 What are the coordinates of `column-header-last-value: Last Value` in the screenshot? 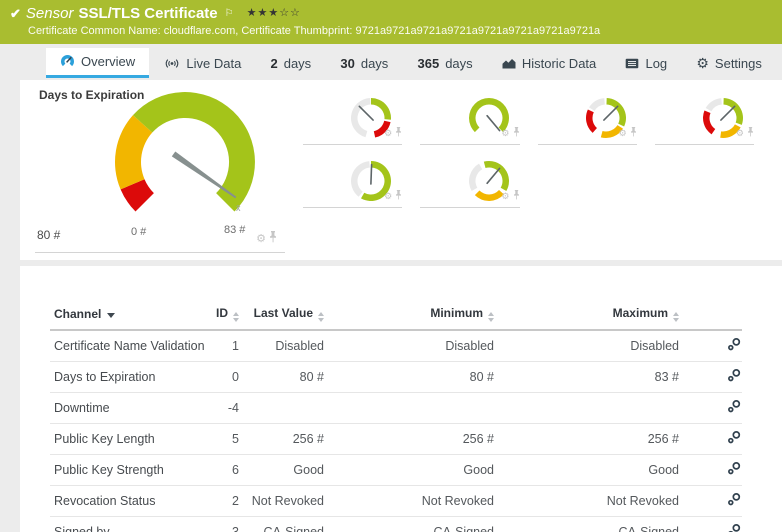 It's located at (285, 315).